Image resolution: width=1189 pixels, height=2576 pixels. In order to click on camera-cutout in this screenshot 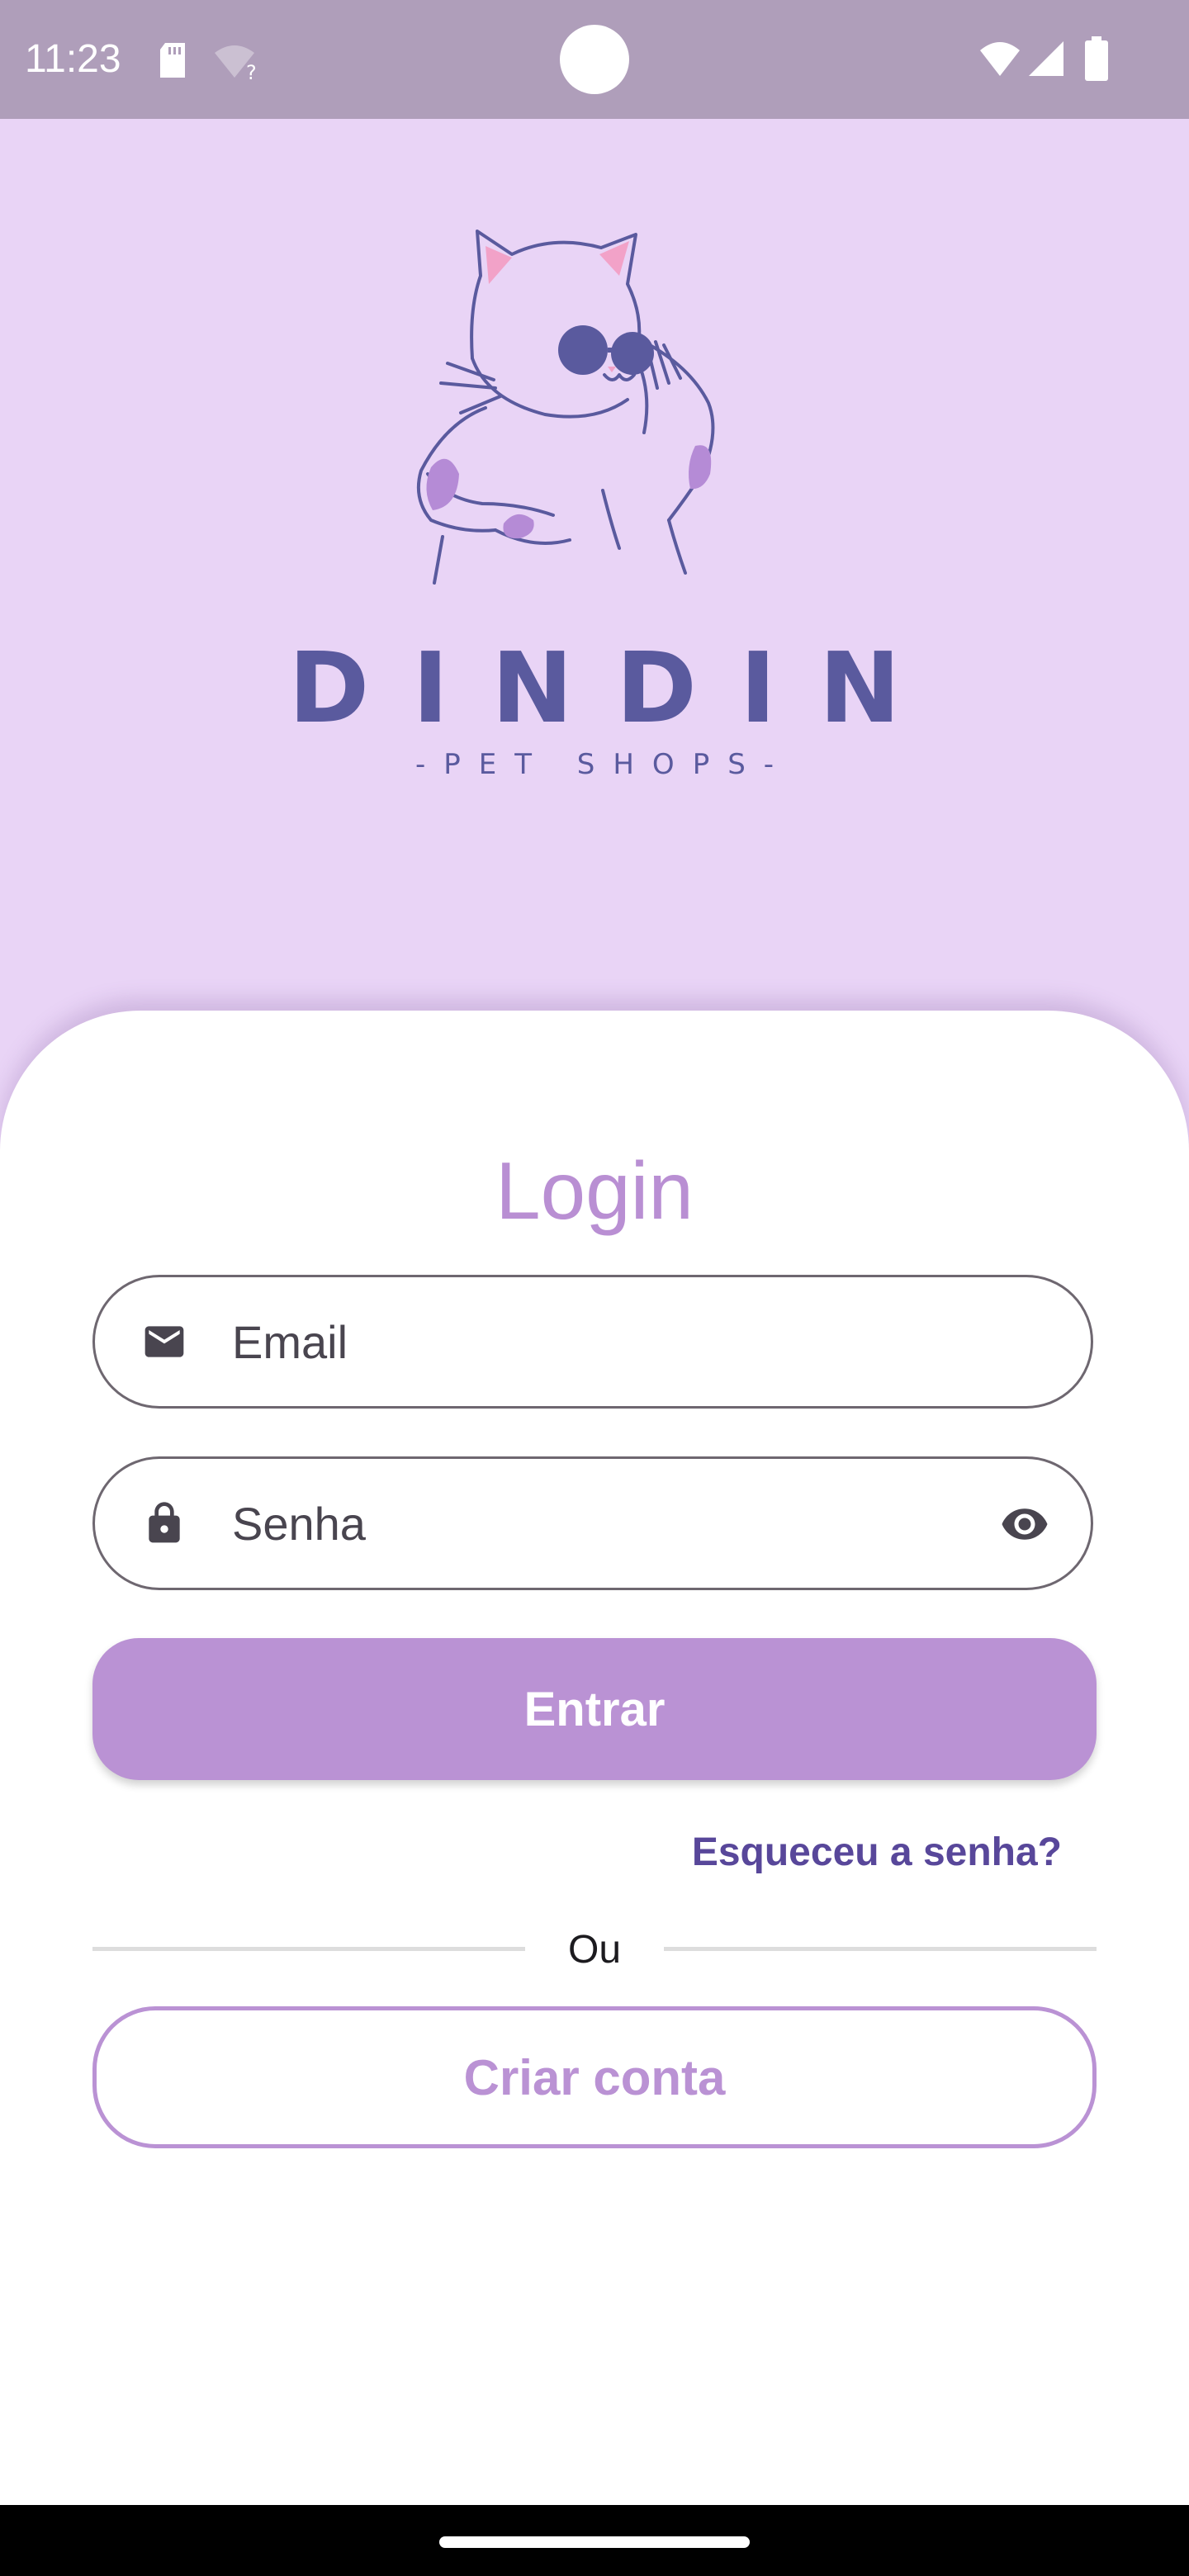, I will do `click(594, 59)`.